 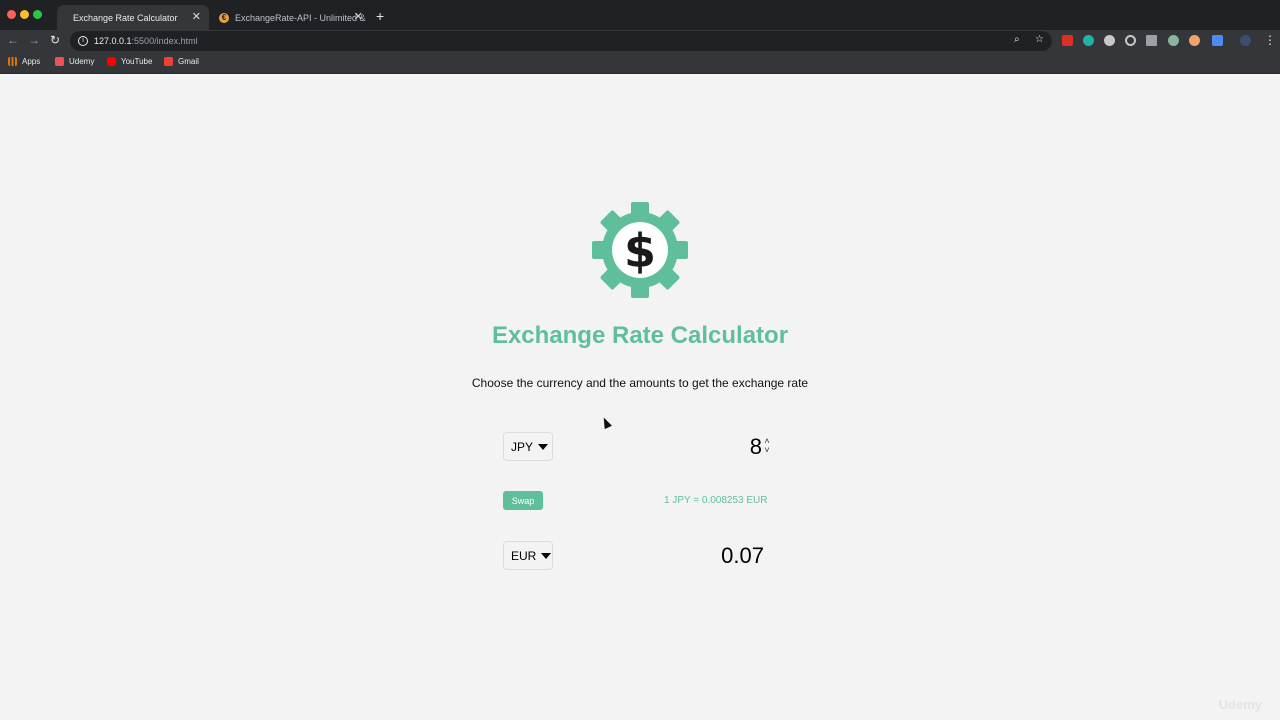 I want to click on close-window-button, so click(x=11, y=14).